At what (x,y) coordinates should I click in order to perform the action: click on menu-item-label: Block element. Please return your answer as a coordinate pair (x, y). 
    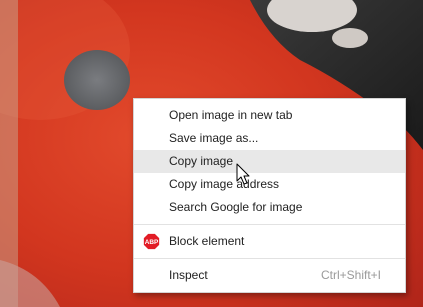
    Looking at the image, I should click on (207, 241).